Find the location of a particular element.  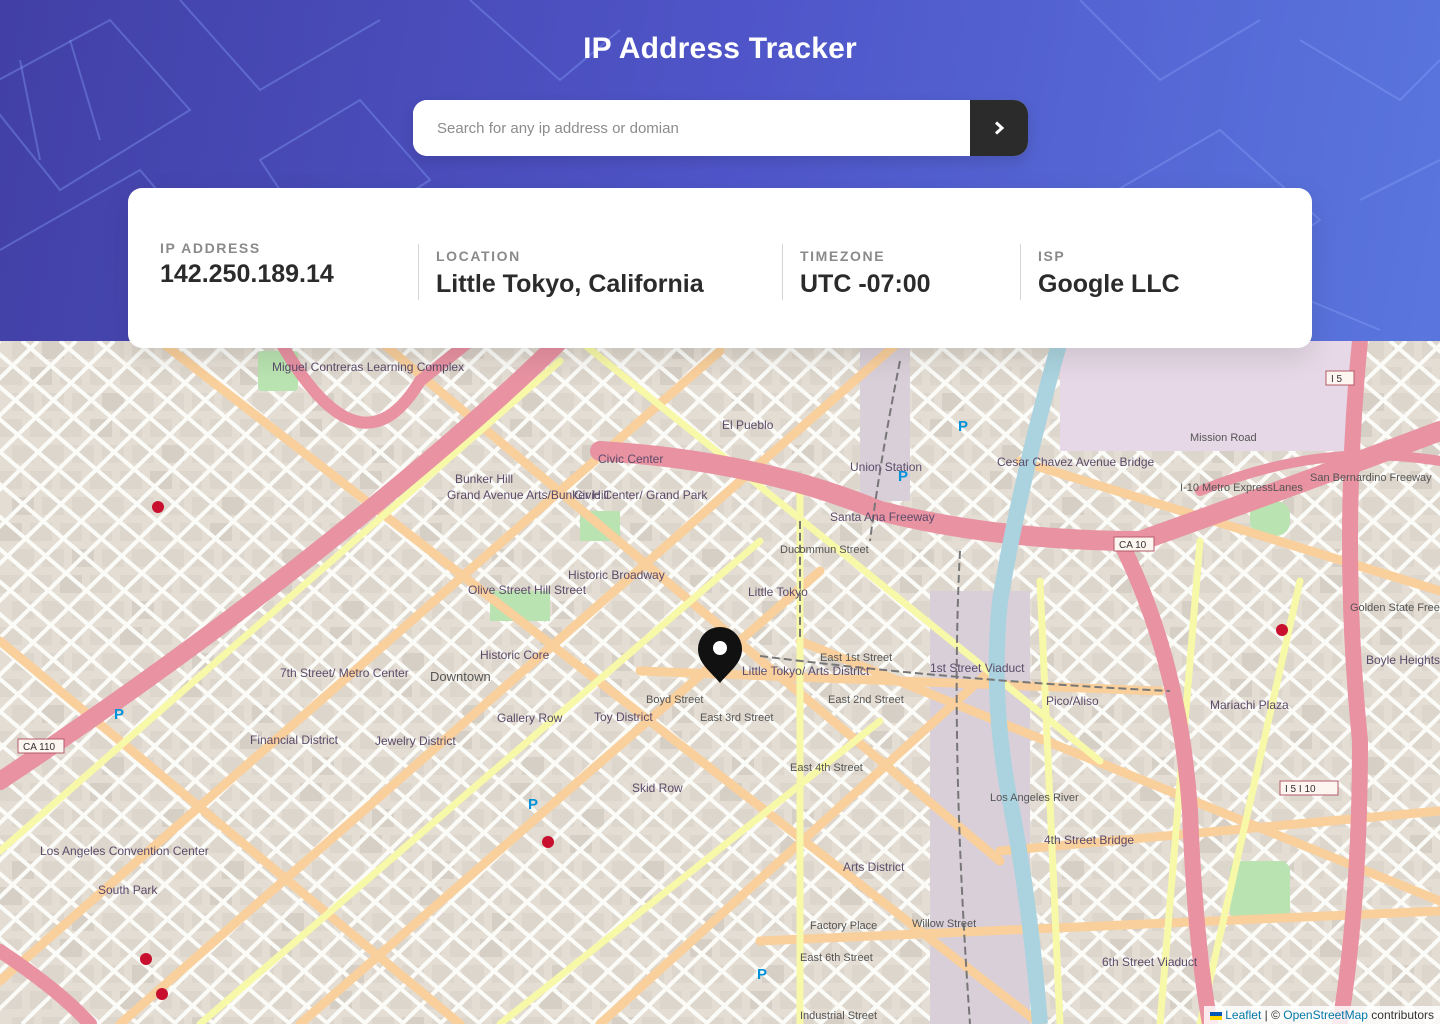

search-bar is located at coordinates (720, 128).